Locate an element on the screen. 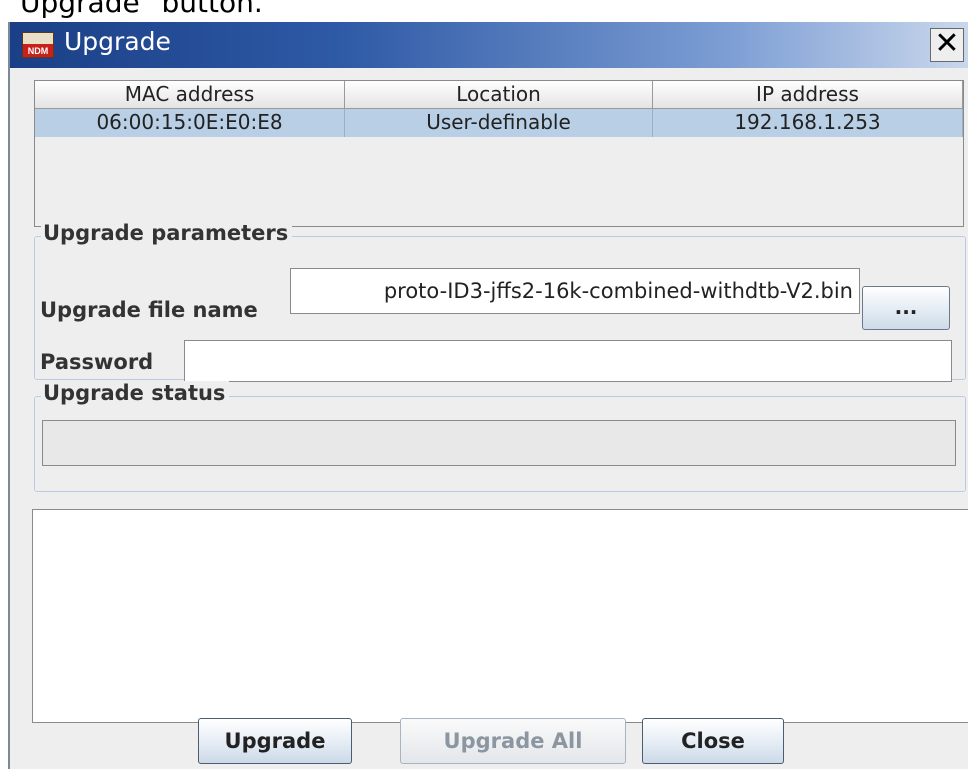  cell-mac: 06:00:15:0E:E0:E8 is located at coordinates (190, 123).